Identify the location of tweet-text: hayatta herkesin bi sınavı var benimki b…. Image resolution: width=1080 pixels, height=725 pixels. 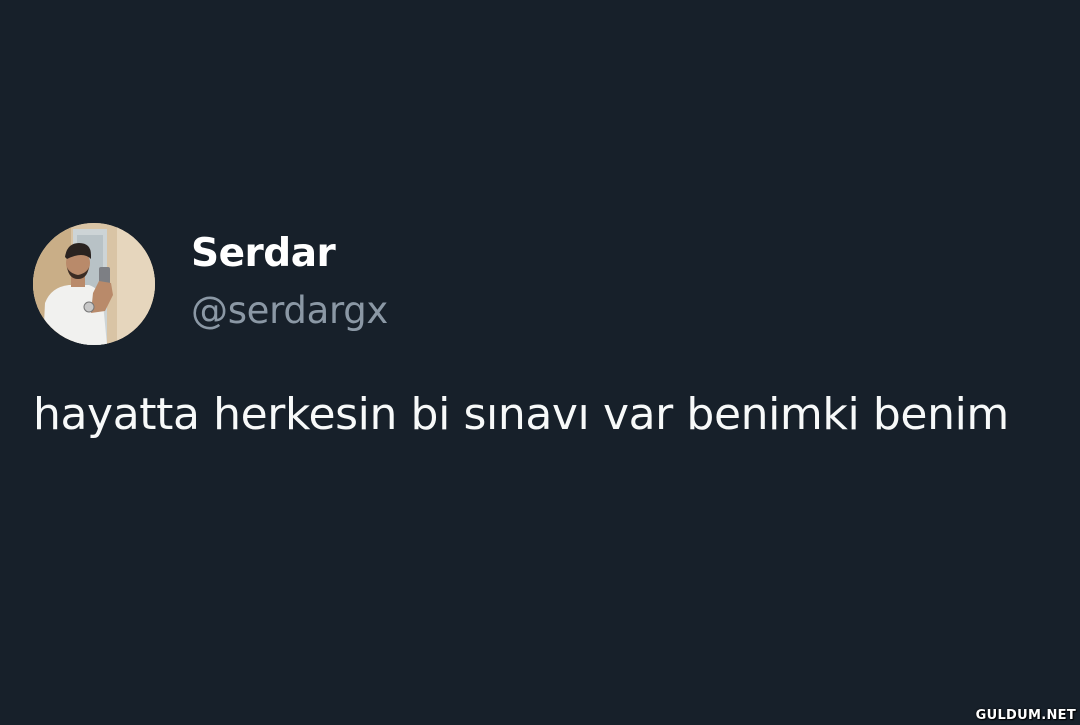
(521, 414).